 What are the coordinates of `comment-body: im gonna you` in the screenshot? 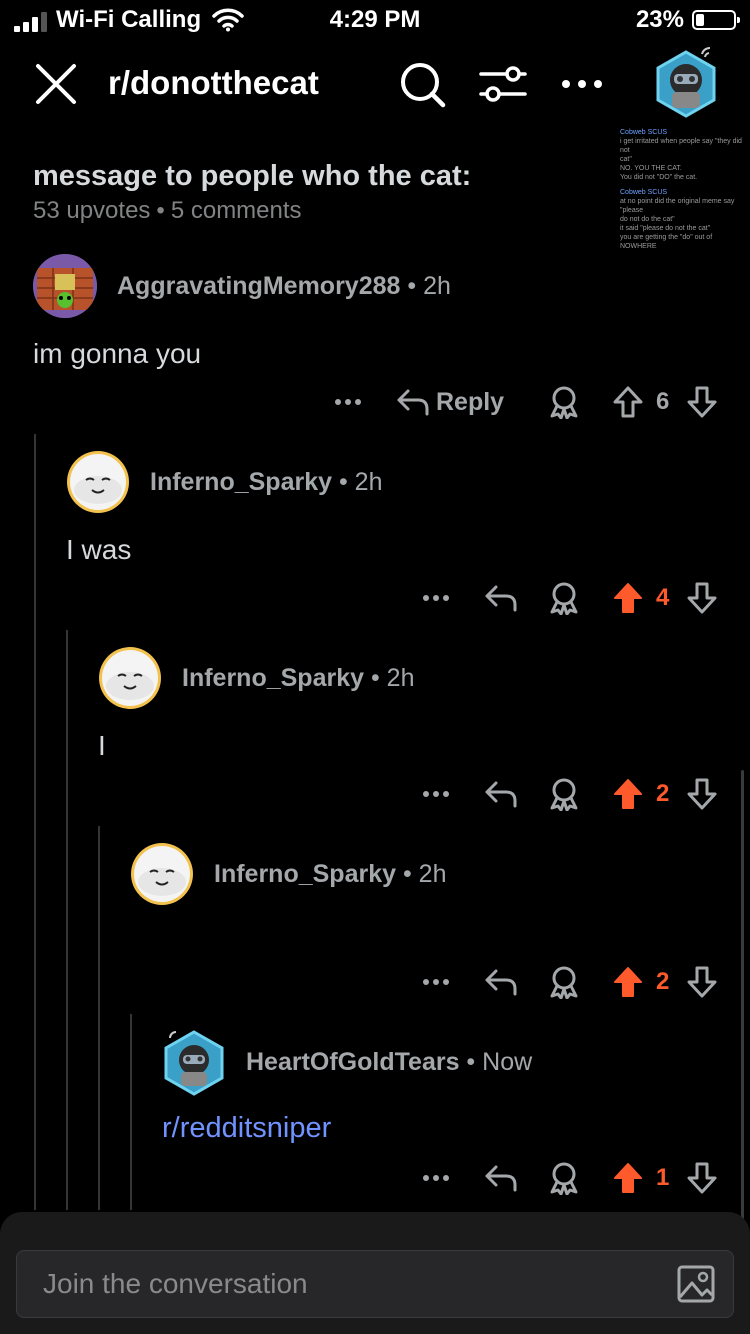 It's located at (117, 353).